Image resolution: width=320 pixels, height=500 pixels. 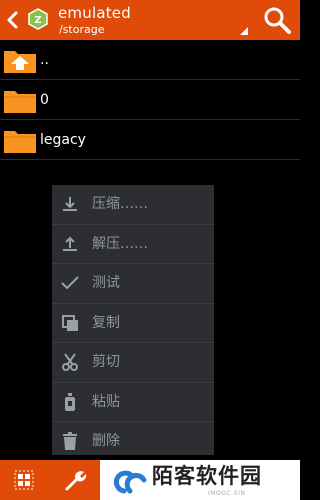 What do you see at coordinates (70, 362) in the screenshot?
I see `scissors-icon` at bounding box center [70, 362].